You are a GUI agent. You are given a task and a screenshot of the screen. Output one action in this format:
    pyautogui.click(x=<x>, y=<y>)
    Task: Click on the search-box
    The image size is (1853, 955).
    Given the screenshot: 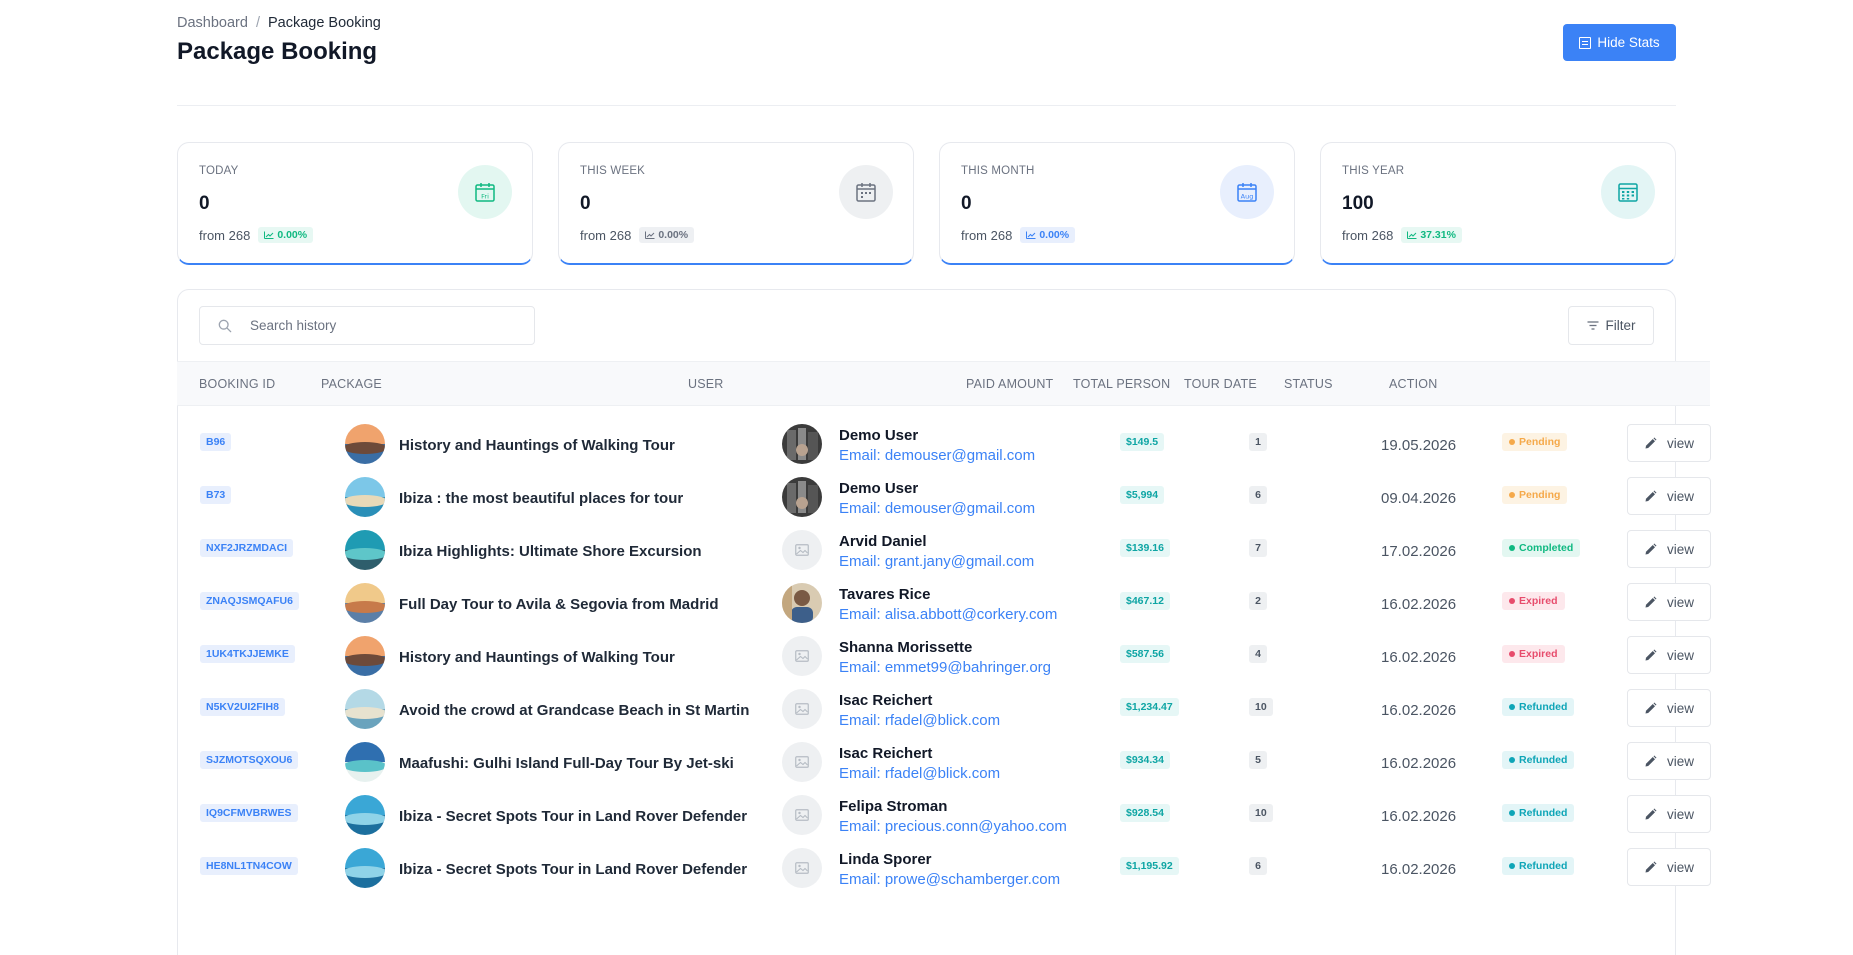 What is the action you would take?
    pyautogui.click(x=367, y=325)
    